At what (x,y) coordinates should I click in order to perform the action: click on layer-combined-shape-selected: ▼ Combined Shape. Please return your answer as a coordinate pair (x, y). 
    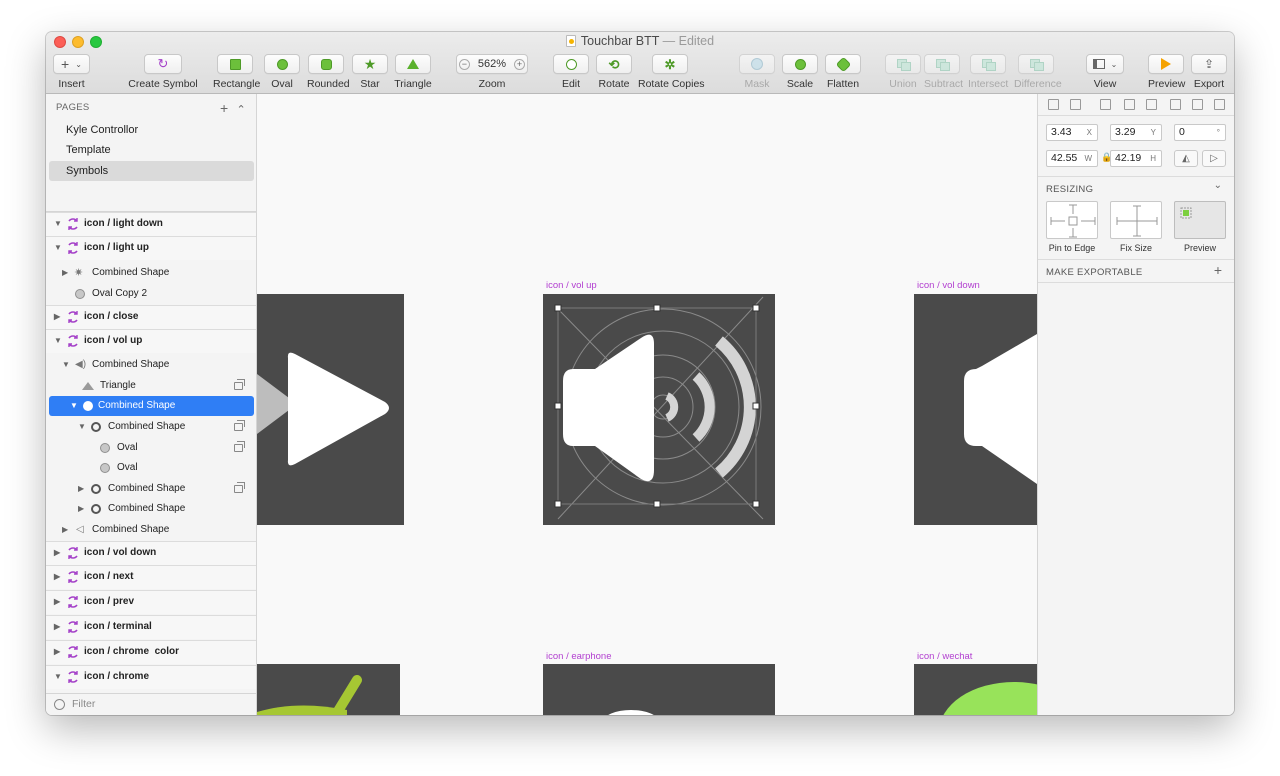
    Looking at the image, I should click on (151, 406).